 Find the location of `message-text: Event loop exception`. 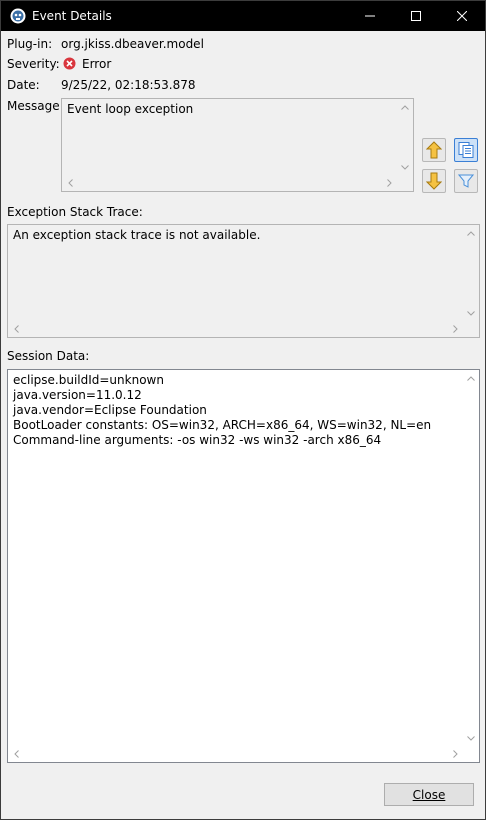

message-text: Event loop exception is located at coordinates (130, 109).